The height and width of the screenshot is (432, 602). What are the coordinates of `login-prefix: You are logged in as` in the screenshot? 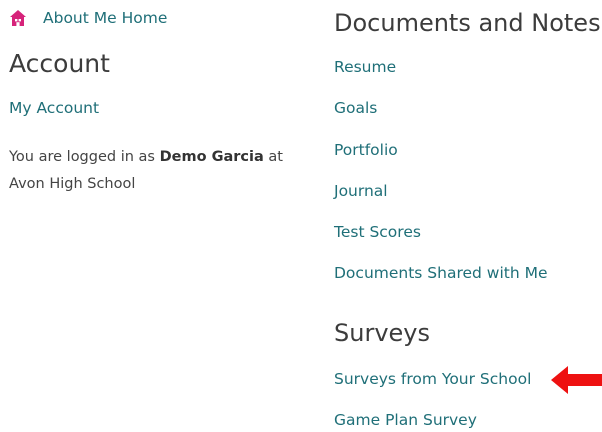 It's located at (84, 157).